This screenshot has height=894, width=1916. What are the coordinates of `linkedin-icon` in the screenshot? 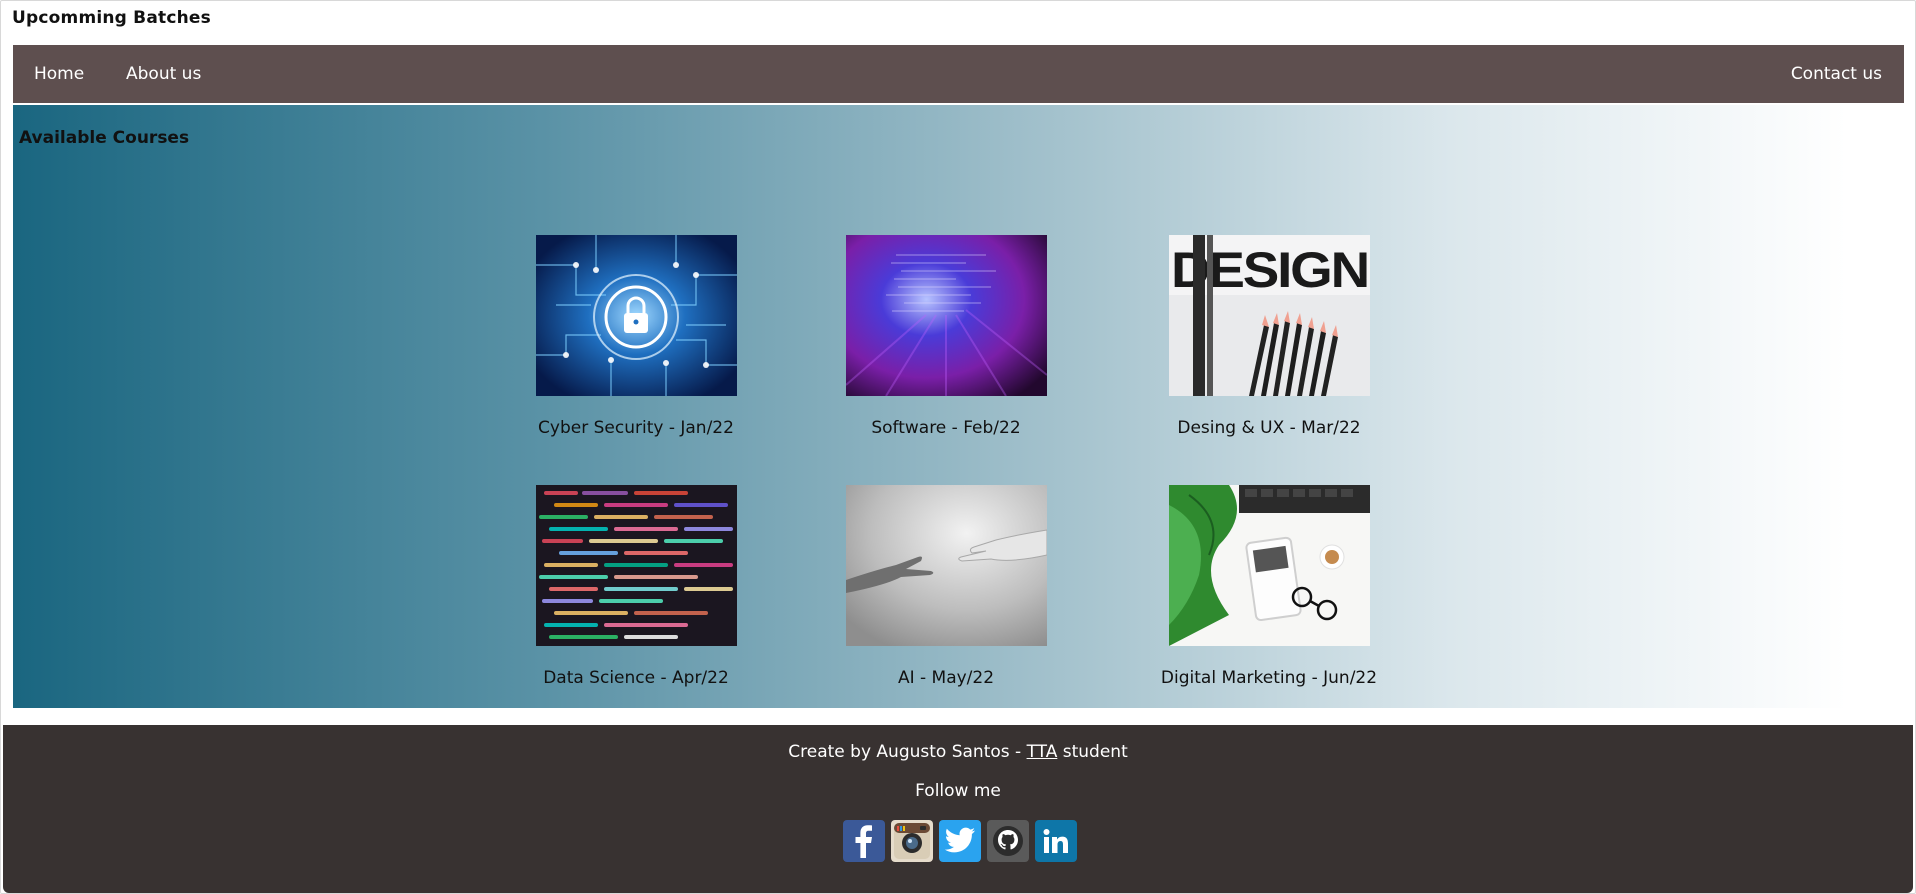 It's located at (1056, 841).